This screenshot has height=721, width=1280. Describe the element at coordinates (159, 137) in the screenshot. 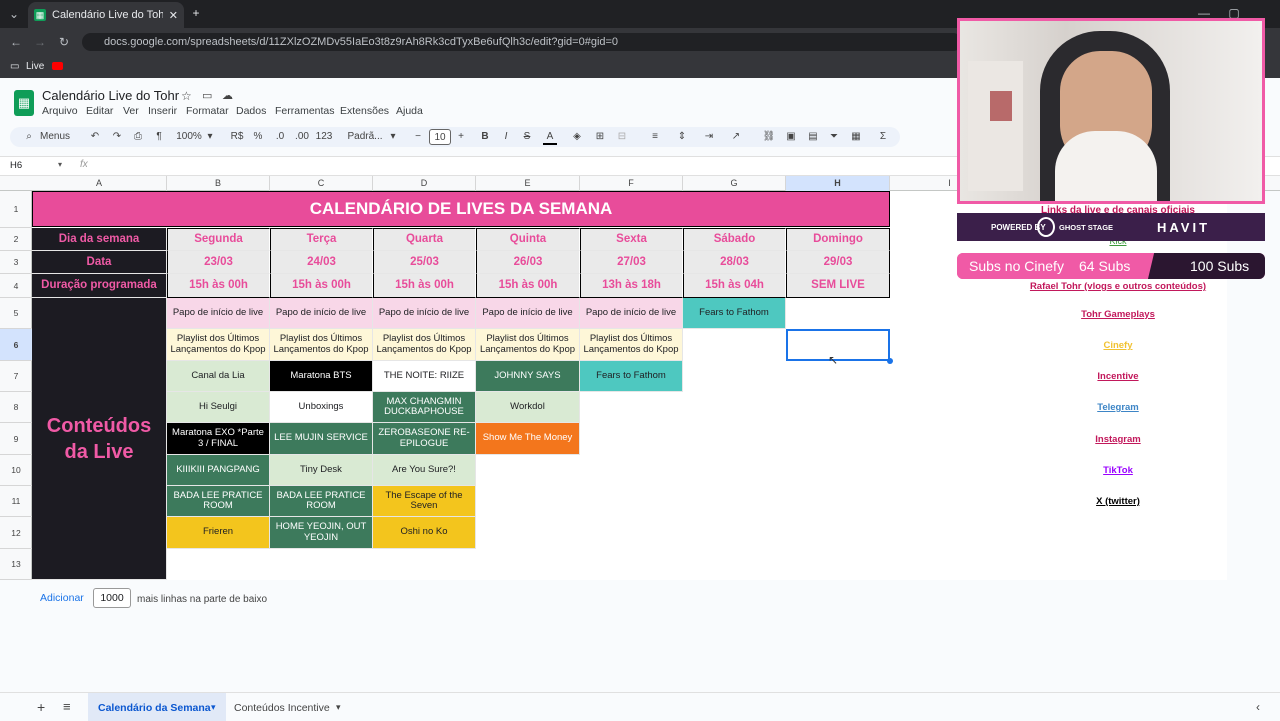

I see `paint-format-icon: ¶` at that location.